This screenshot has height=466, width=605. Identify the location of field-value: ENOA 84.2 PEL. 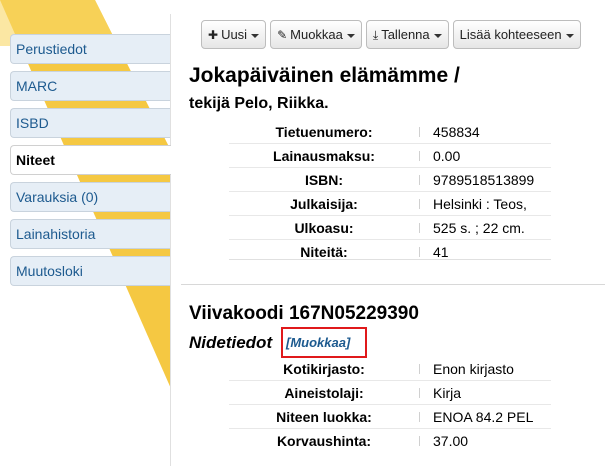
(485, 416).